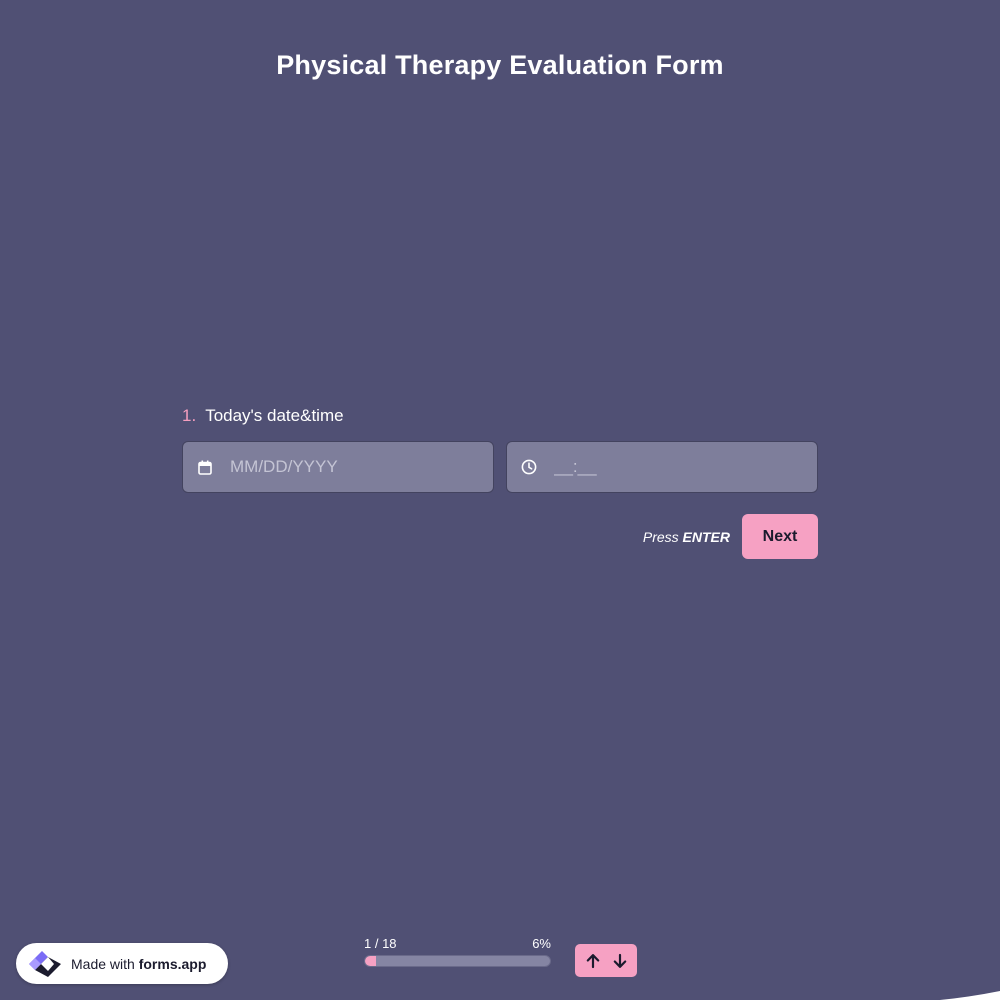 The height and width of the screenshot is (1000, 1000). What do you see at coordinates (500, 65) in the screenshot?
I see `form-title: Physical Therapy Evaluation Form` at bounding box center [500, 65].